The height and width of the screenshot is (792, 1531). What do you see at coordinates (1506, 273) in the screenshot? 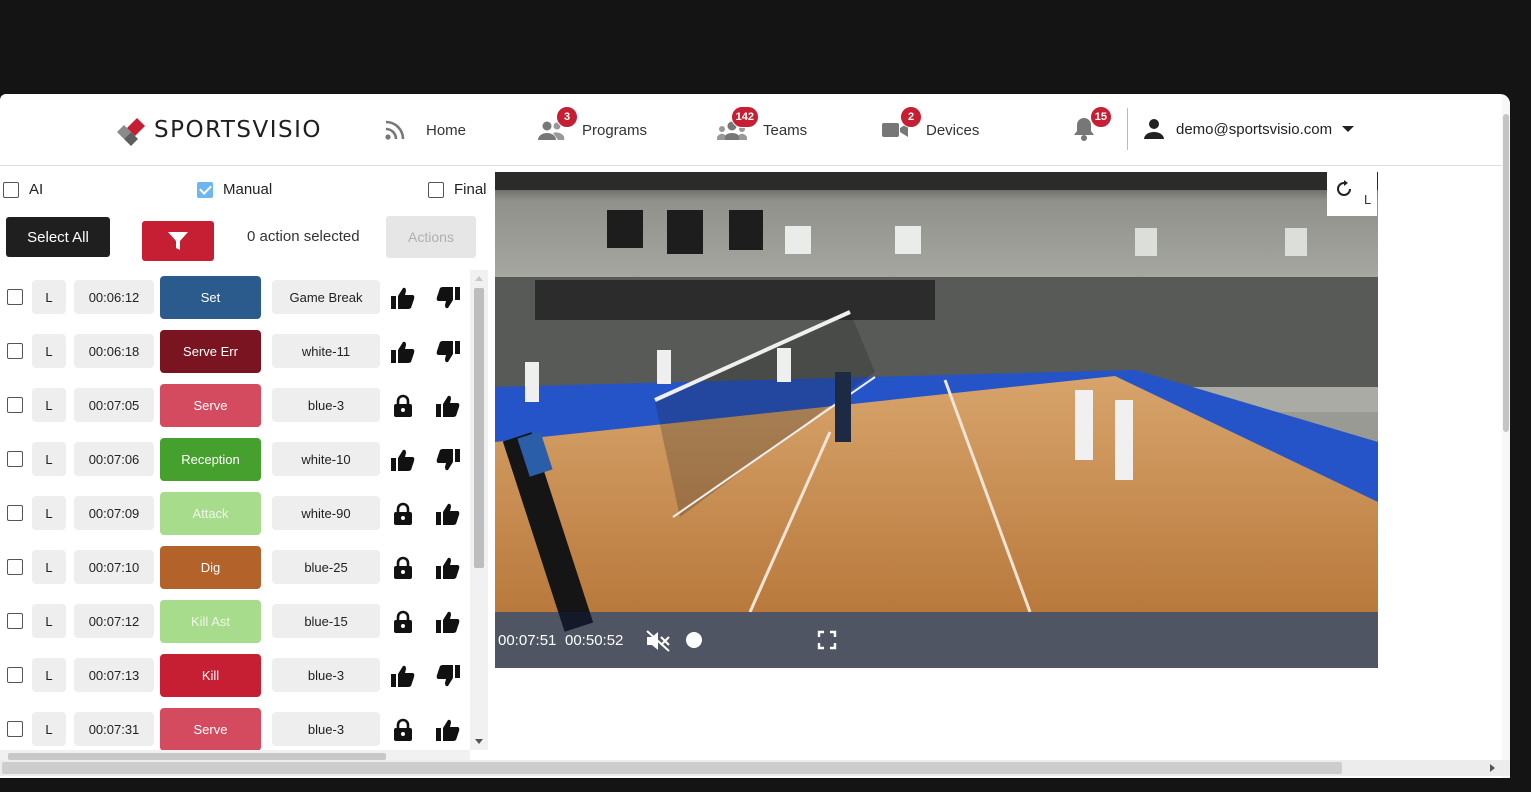
I see `page-scroll-thumb` at bounding box center [1506, 273].